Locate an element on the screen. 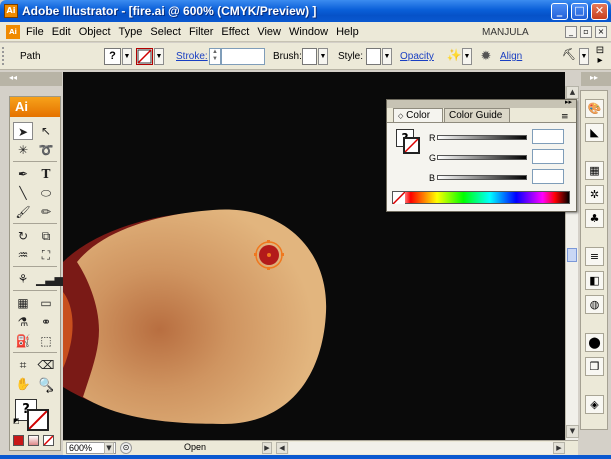 Image resolution: width=611 pixels, height=459 pixels. symbol-sprayer-tool-icon: ⚘ is located at coordinates (23, 279).